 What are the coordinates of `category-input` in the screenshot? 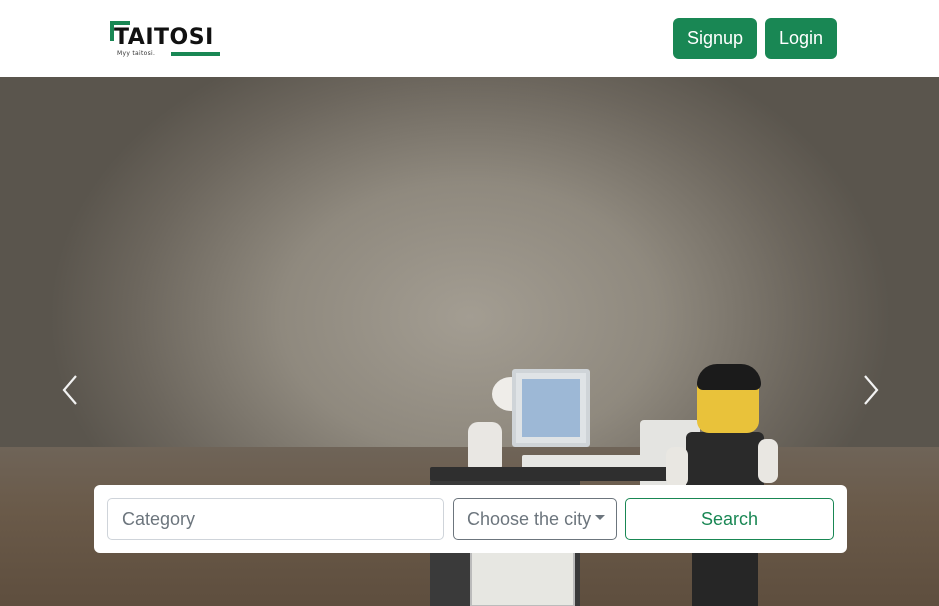 It's located at (275, 519).